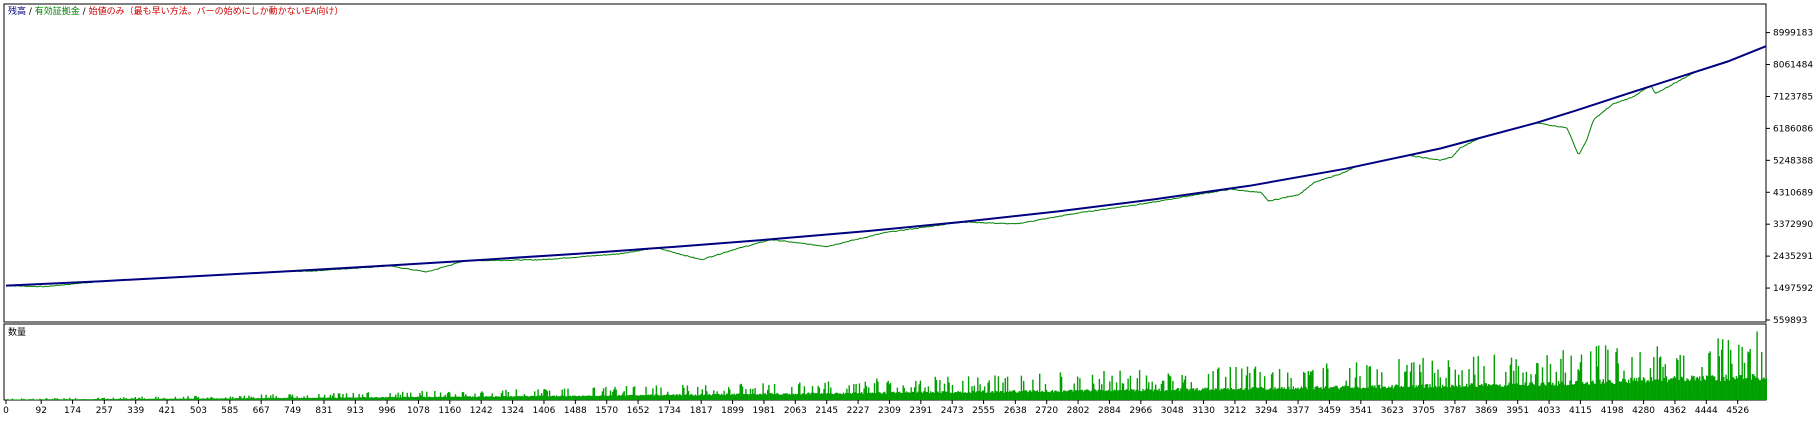 The height and width of the screenshot is (421, 1818). What do you see at coordinates (481, 411) in the screenshot?
I see `x-tick-label: 1242` at bounding box center [481, 411].